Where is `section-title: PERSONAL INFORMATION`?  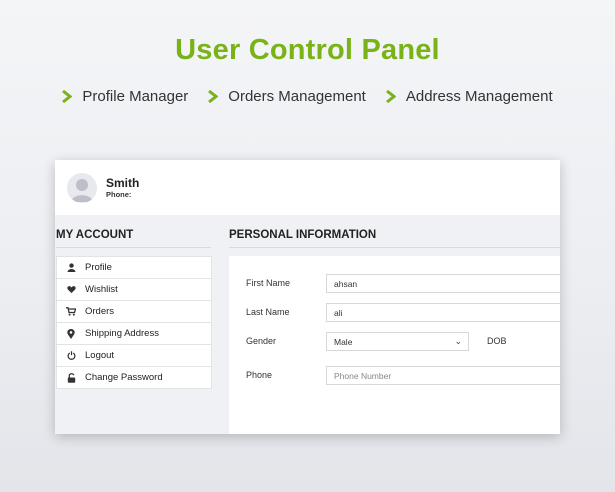
section-title: PERSONAL INFORMATION is located at coordinates (303, 235).